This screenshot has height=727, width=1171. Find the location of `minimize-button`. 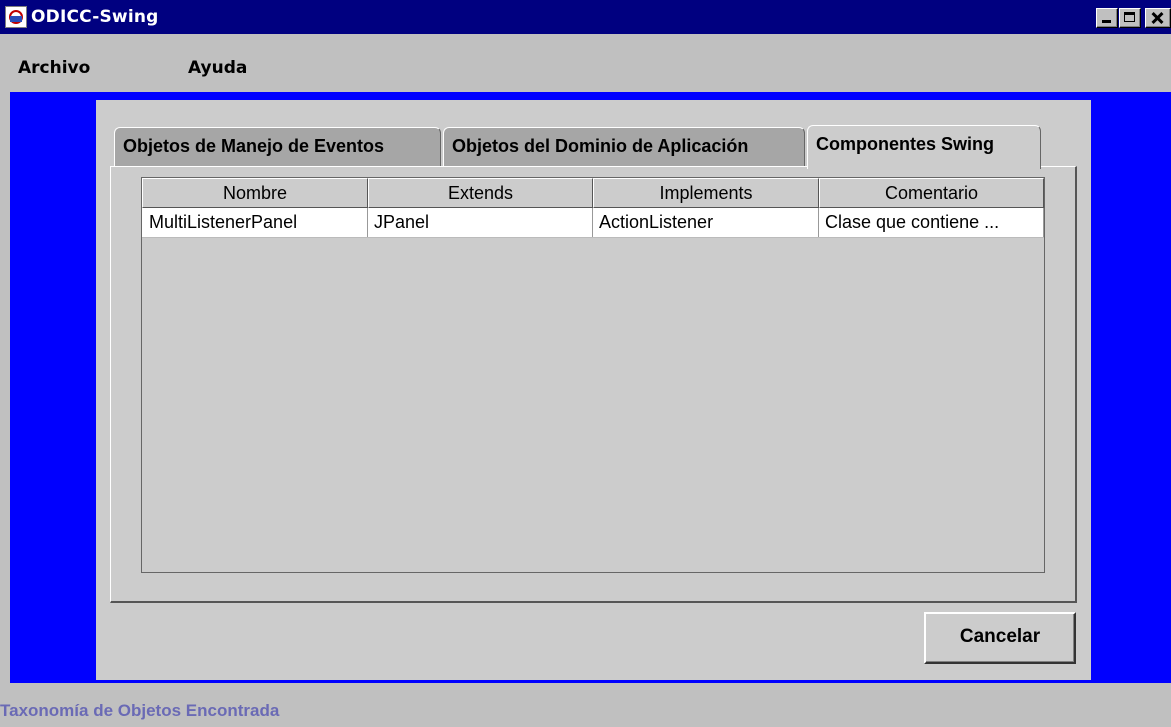

minimize-button is located at coordinates (1107, 18).